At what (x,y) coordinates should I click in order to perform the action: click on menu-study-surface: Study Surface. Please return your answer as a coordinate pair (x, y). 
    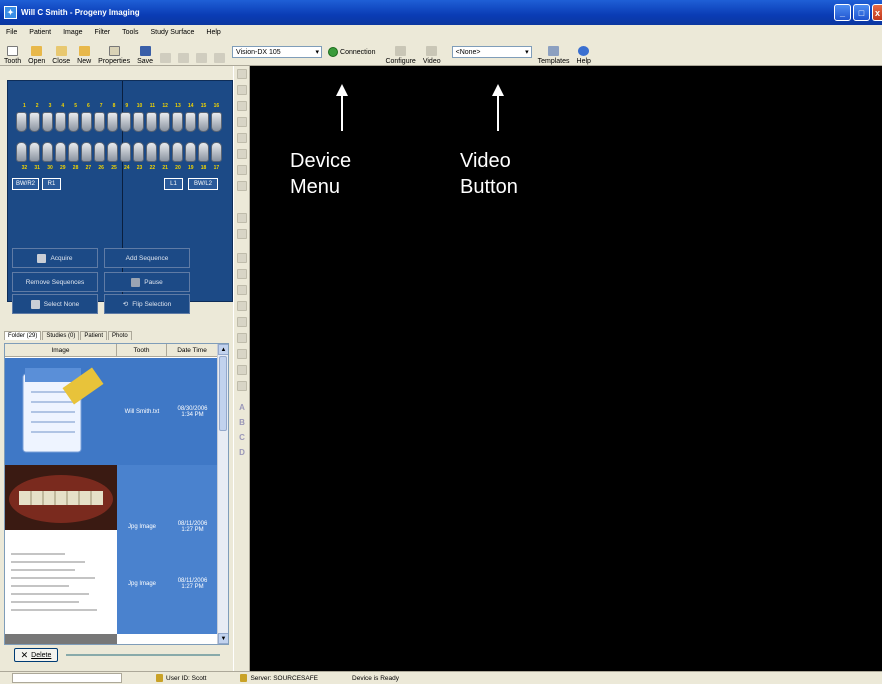
    Looking at the image, I should click on (172, 32).